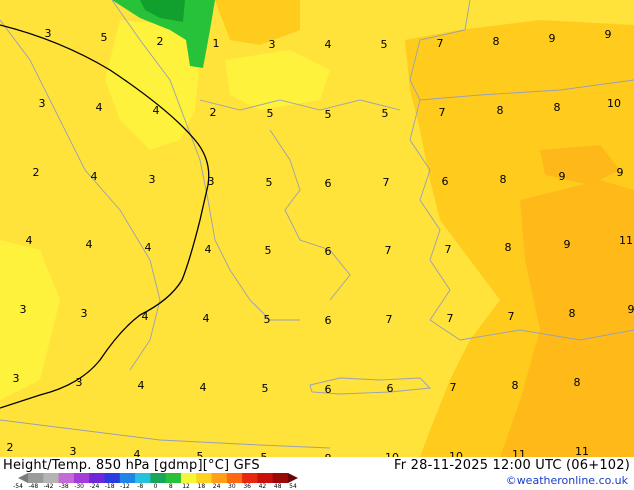 Image resolution: width=634 pixels, height=490 pixels. What do you see at coordinates (566, 480) in the screenshot?
I see `source-credit: ©weatheronline.co.uk` at bounding box center [566, 480].